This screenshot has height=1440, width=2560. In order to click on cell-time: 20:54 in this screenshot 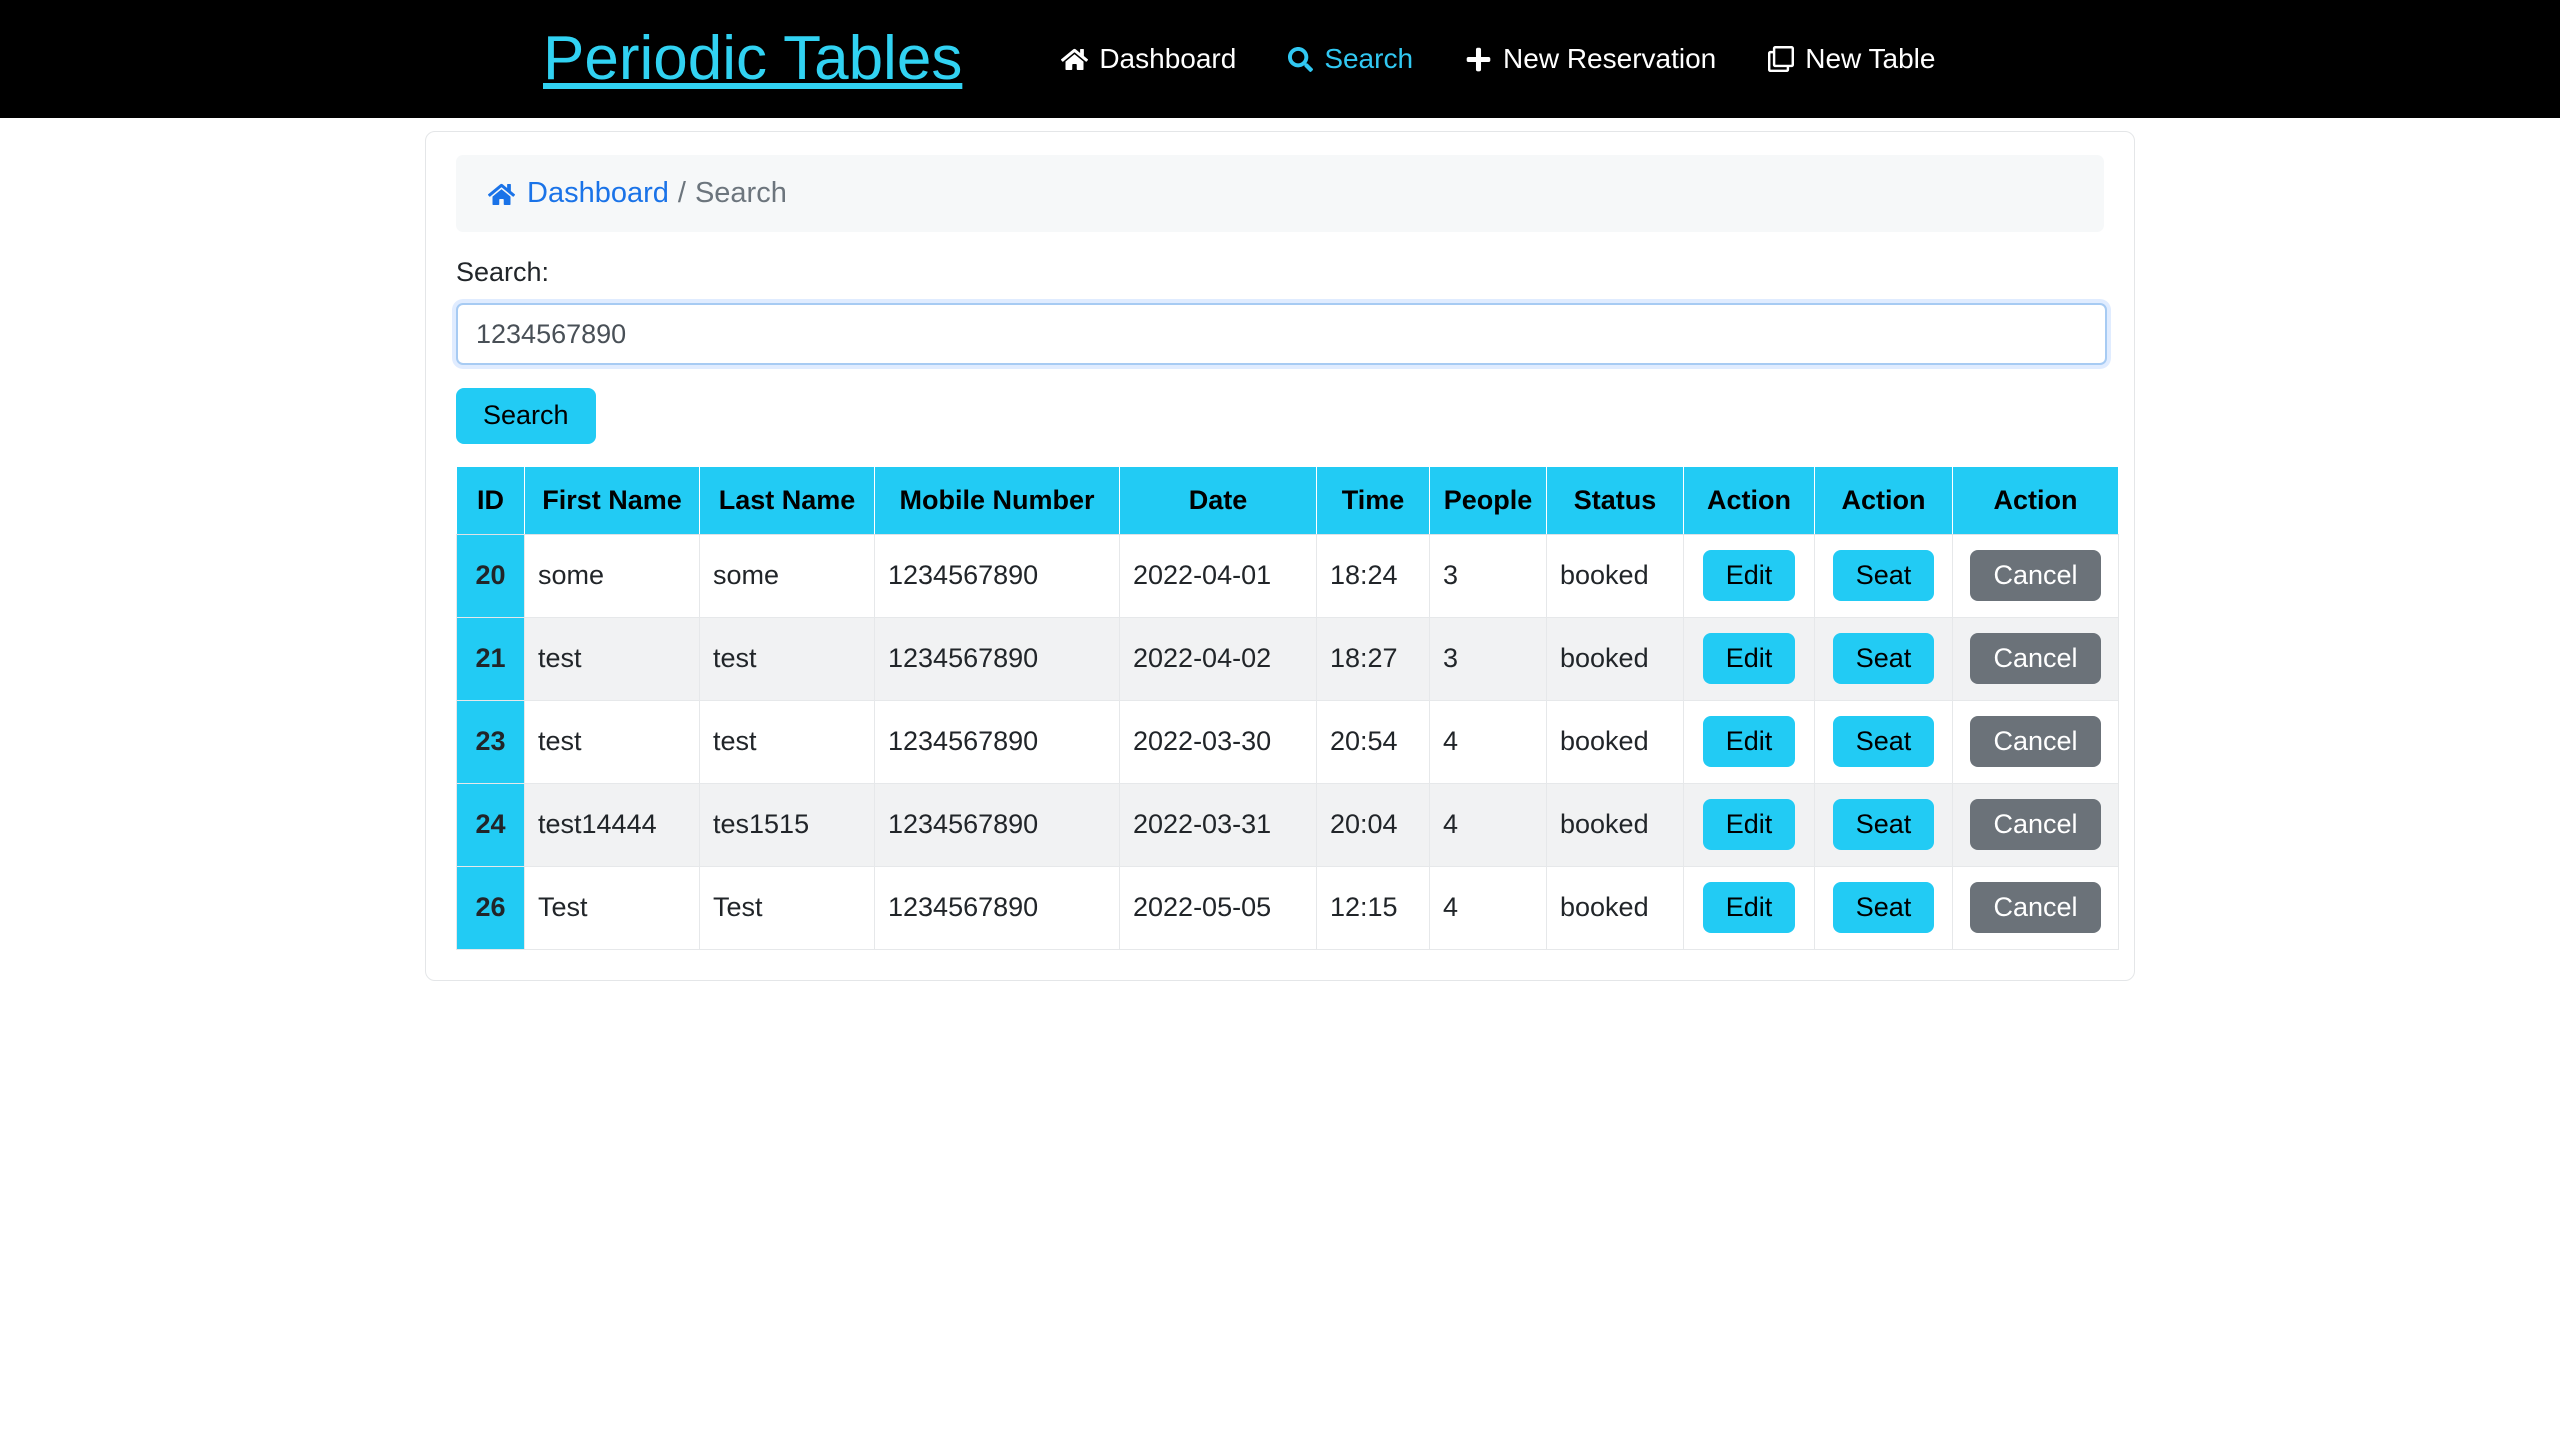, I will do `click(1373, 741)`.